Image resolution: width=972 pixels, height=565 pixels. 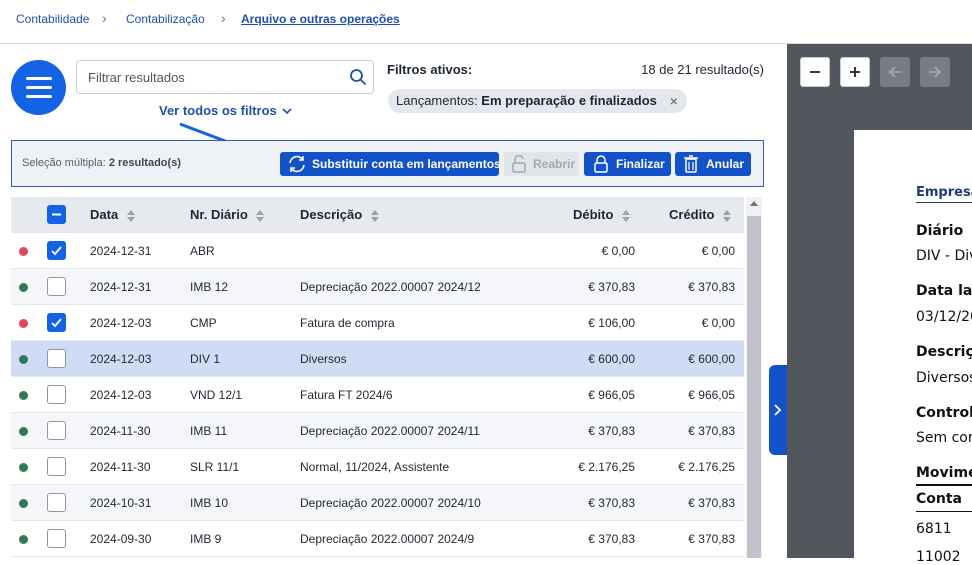 What do you see at coordinates (39, 78) in the screenshot?
I see `menu-icon` at bounding box center [39, 78].